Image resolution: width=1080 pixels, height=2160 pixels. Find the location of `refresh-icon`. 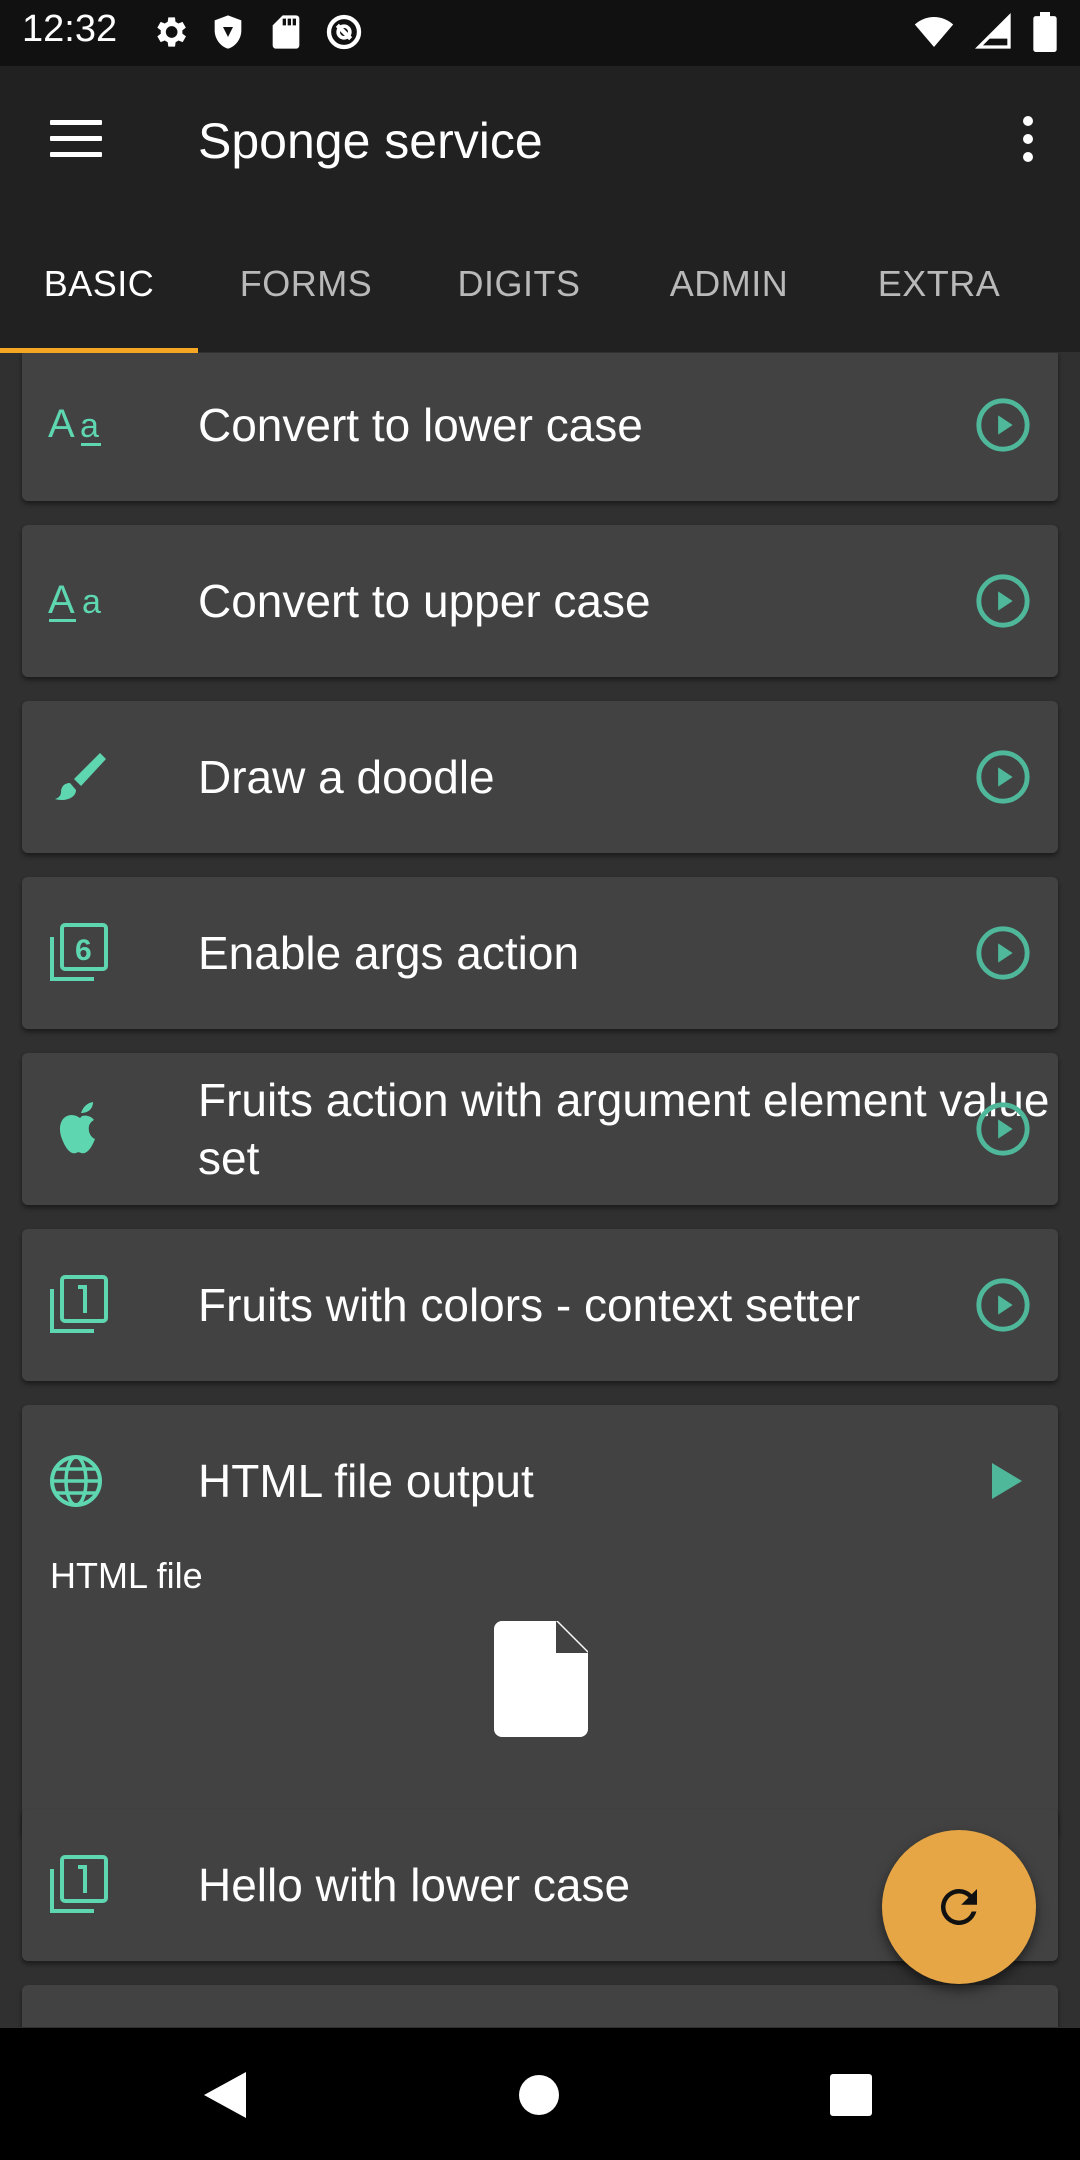

refresh-icon is located at coordinates (958, 1907).